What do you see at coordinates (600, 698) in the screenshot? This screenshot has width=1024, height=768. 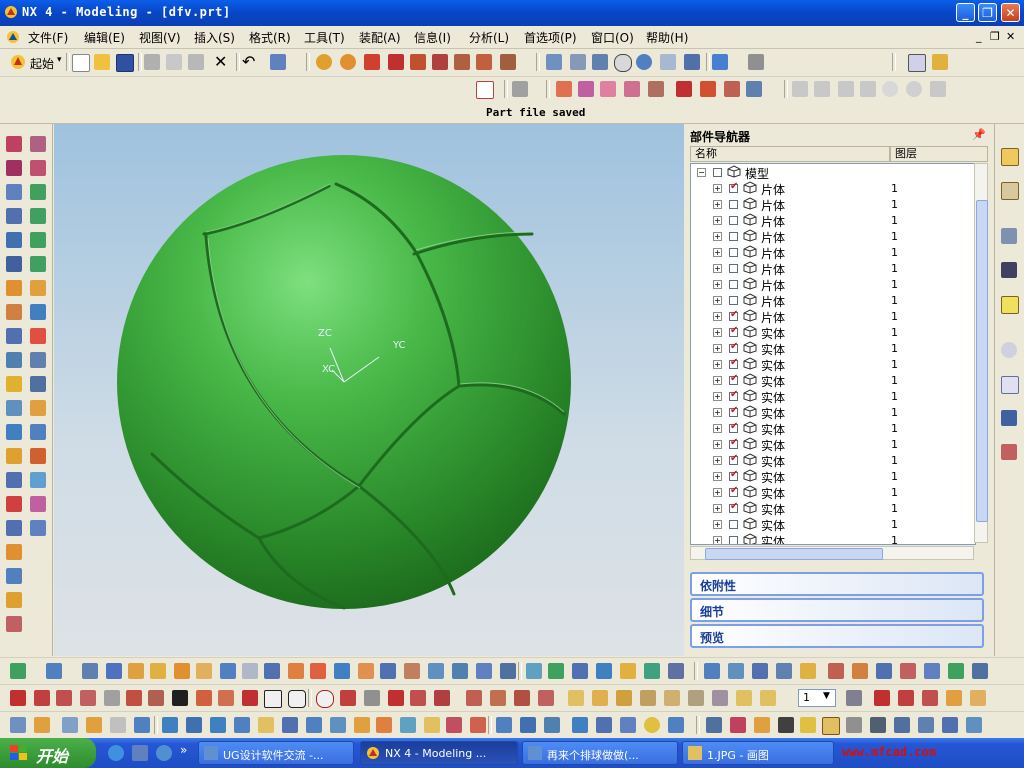 I see `divide-curve-icon` at bounding box center [600, 698].